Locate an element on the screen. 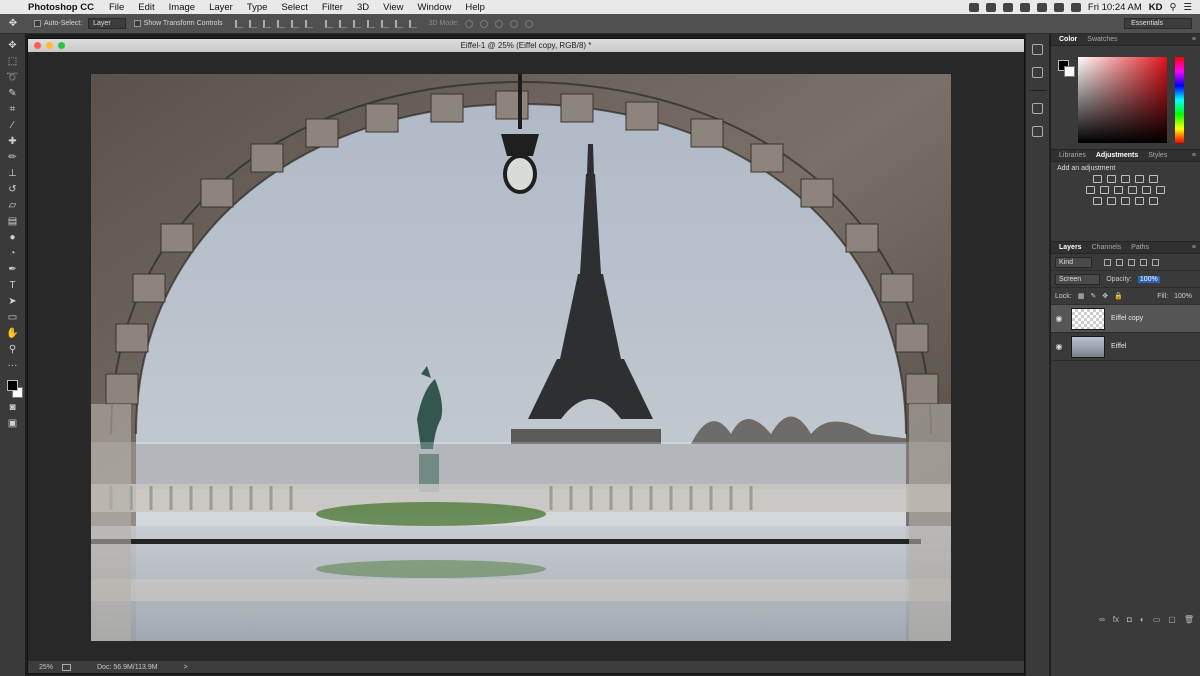  levels-icon is located at coordinates (1111, 179).